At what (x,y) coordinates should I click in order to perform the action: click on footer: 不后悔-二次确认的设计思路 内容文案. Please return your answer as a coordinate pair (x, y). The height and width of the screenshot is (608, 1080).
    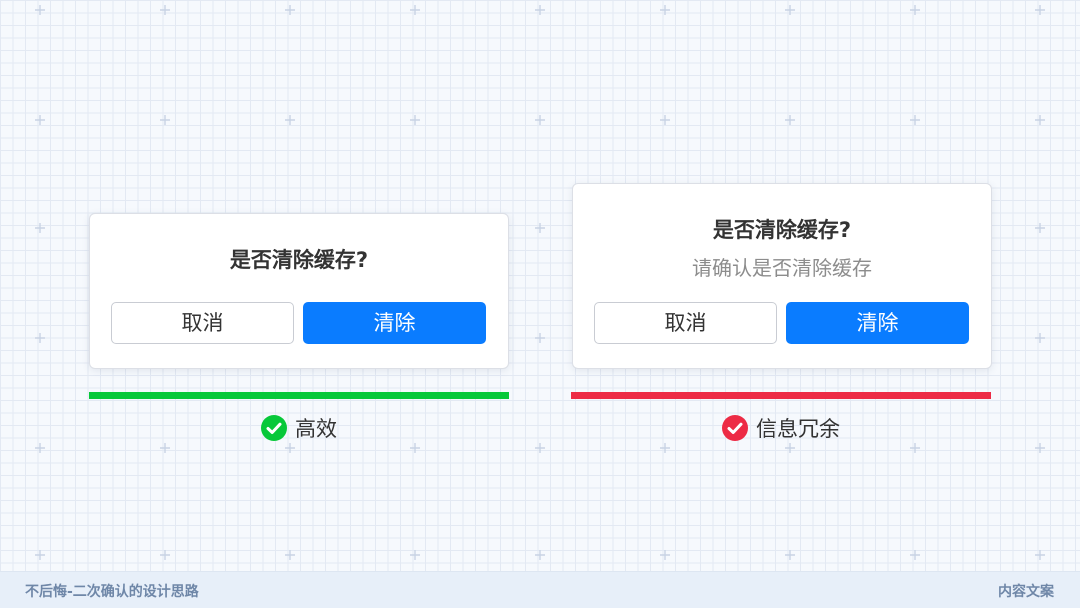
    Looking at the image, I should click on (540, 589).